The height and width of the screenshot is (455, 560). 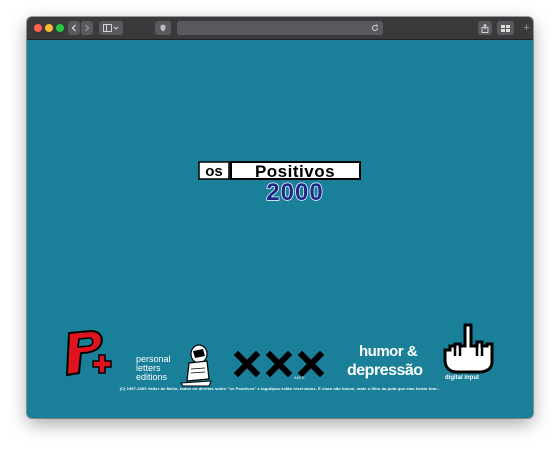 I want to click on share-icon, so click(x=485, y=28).